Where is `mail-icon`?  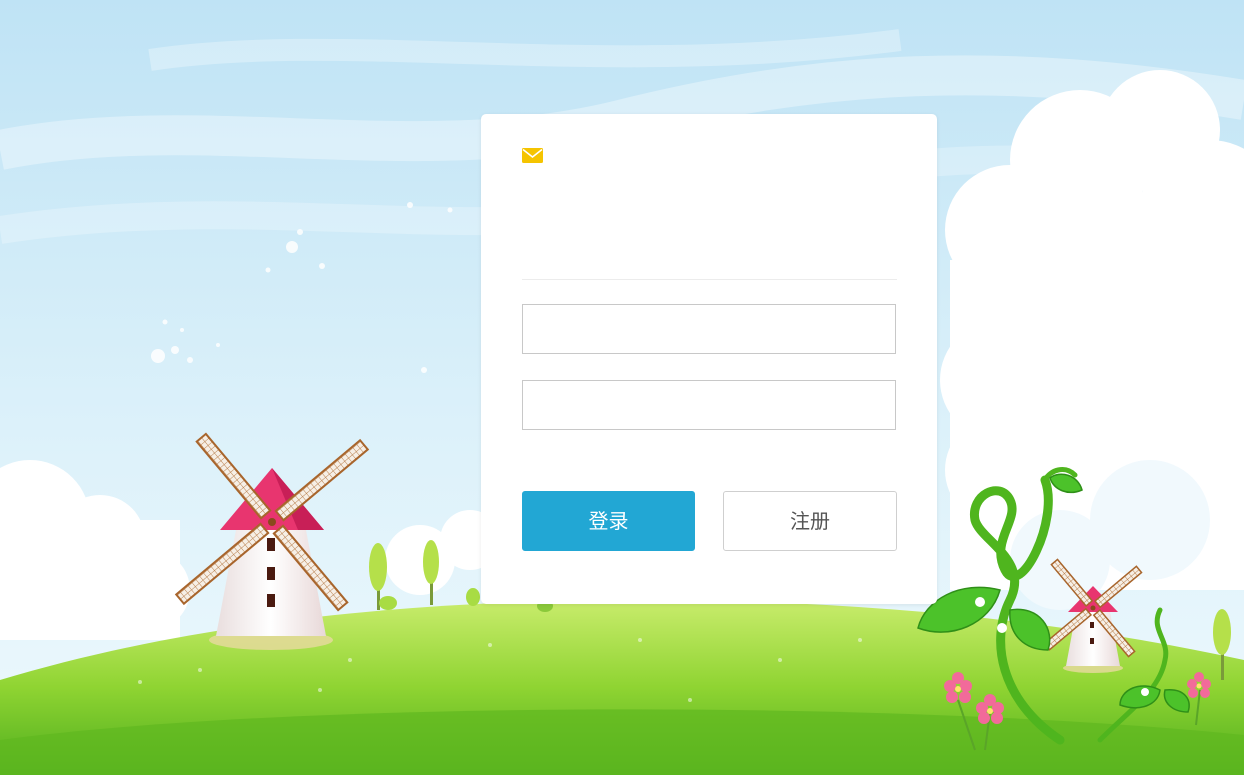 mail-icon is located at coordinates (532, 155).